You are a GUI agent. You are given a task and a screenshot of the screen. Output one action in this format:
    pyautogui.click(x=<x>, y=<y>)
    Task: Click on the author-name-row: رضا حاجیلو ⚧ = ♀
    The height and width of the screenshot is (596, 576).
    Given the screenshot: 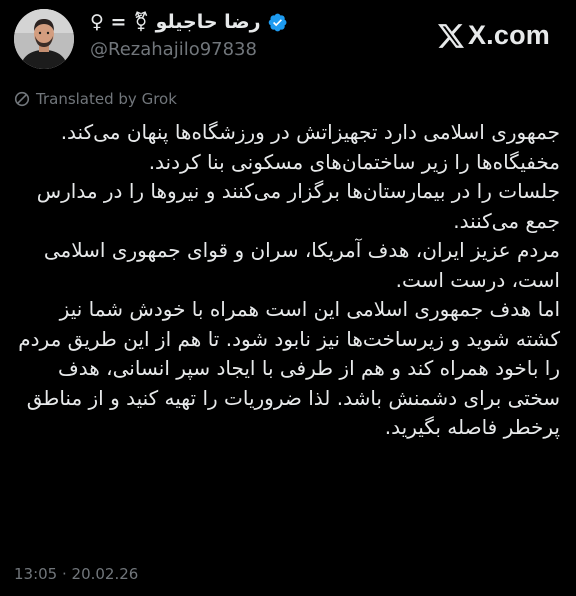 What is the action you would take?
    pyautogui.click(x=195, y=22)
    